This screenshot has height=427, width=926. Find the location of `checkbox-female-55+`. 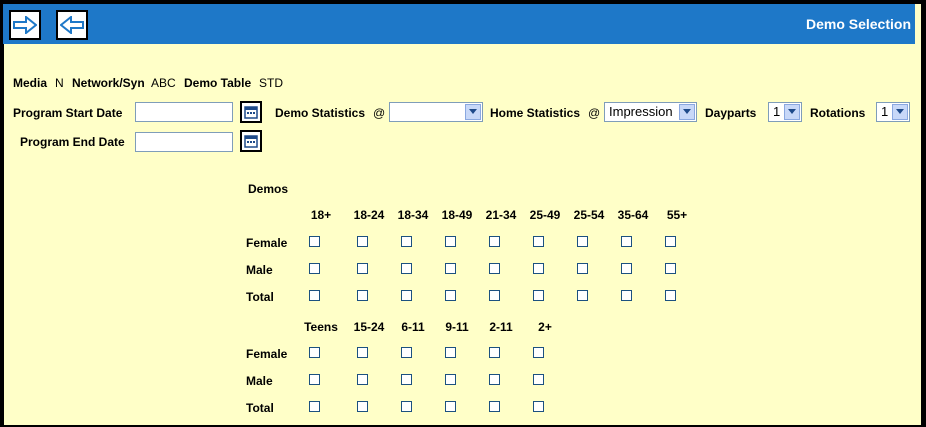

checkbox-female-55+ is located at coordinates (670, 241).